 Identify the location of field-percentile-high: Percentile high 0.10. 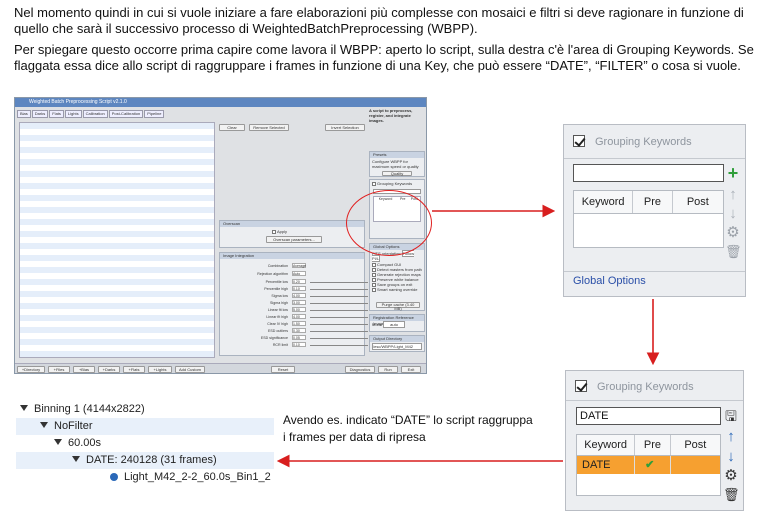
(295, 289).